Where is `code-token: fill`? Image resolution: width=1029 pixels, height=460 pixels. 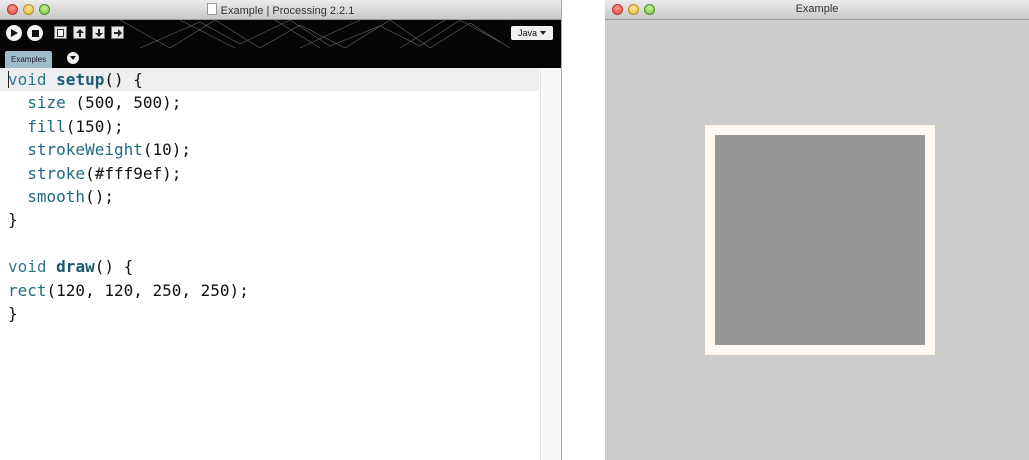 code-token: fill is located at coordinates (46, 126).